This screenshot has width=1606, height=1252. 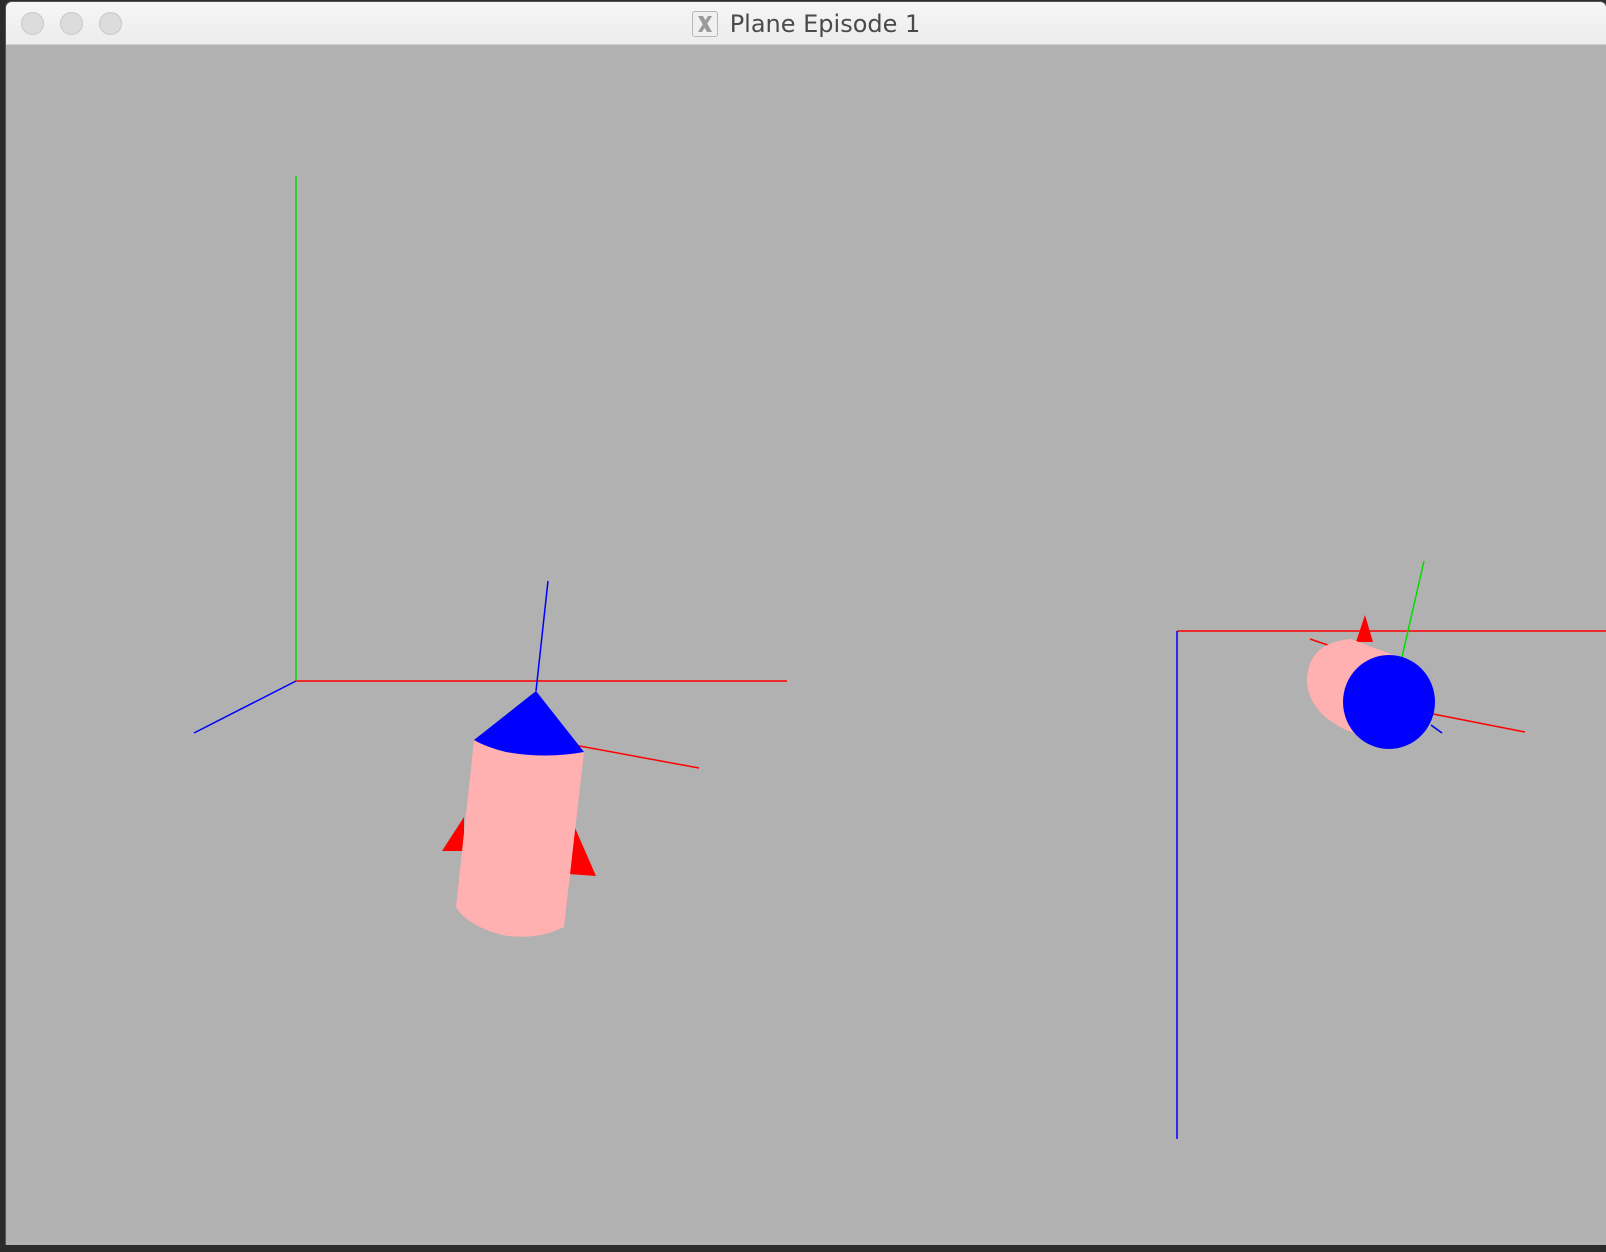 What do you see at coordinates (1436, 729) in the screenshot?
I see `rocket-2-local-z-axis` at bounding box center [1436, 729].